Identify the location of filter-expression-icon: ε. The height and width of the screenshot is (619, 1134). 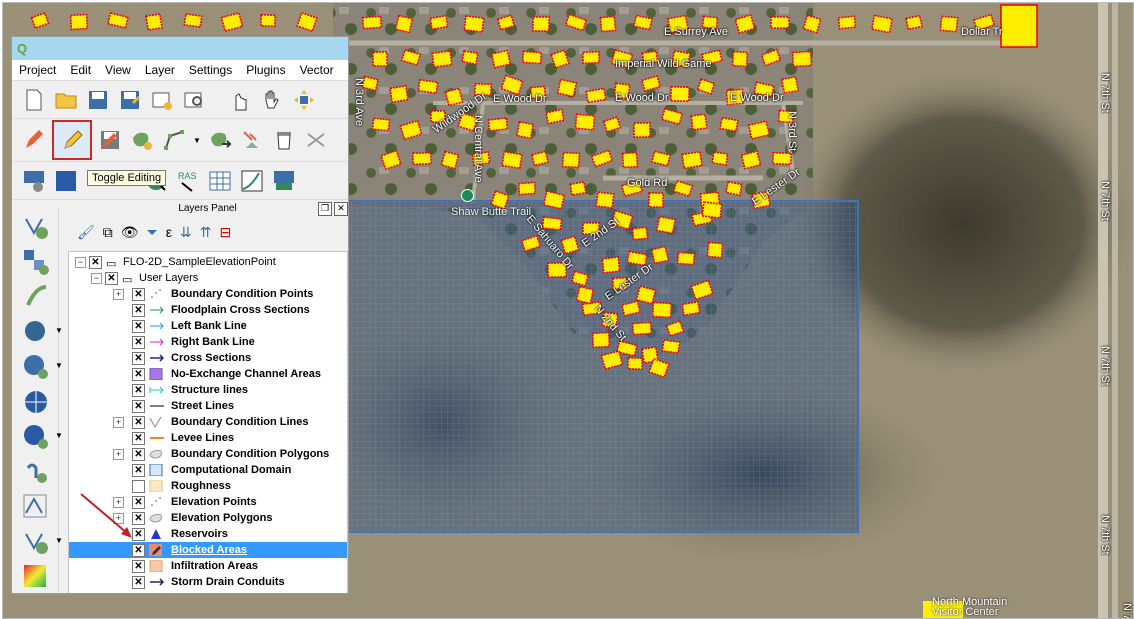
(169, 232).